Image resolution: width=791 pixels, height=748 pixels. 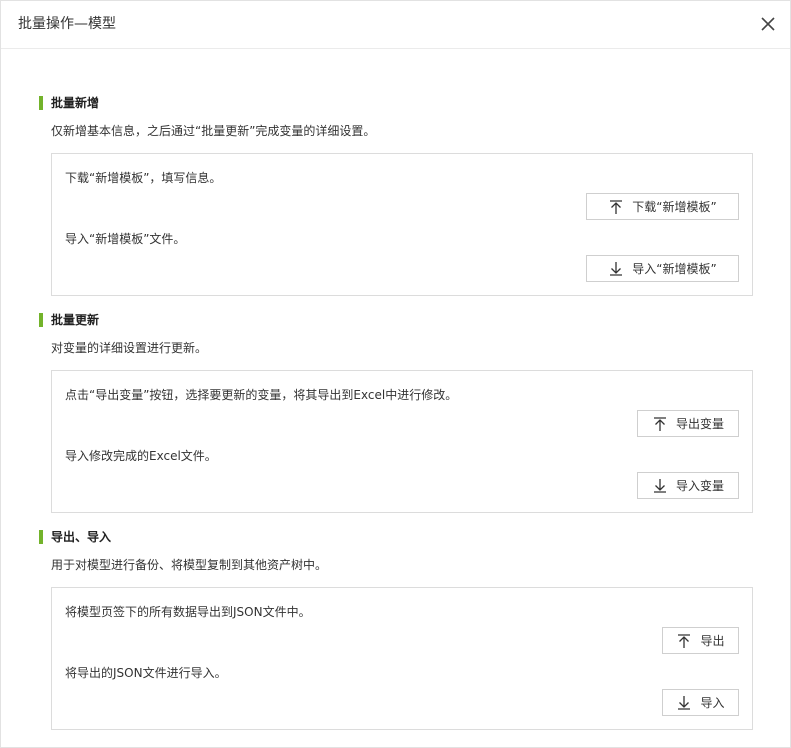 What do you see at coordinates (768, 24) in the screenshot?
I see `close-icon` at bounding box center [768, 24].